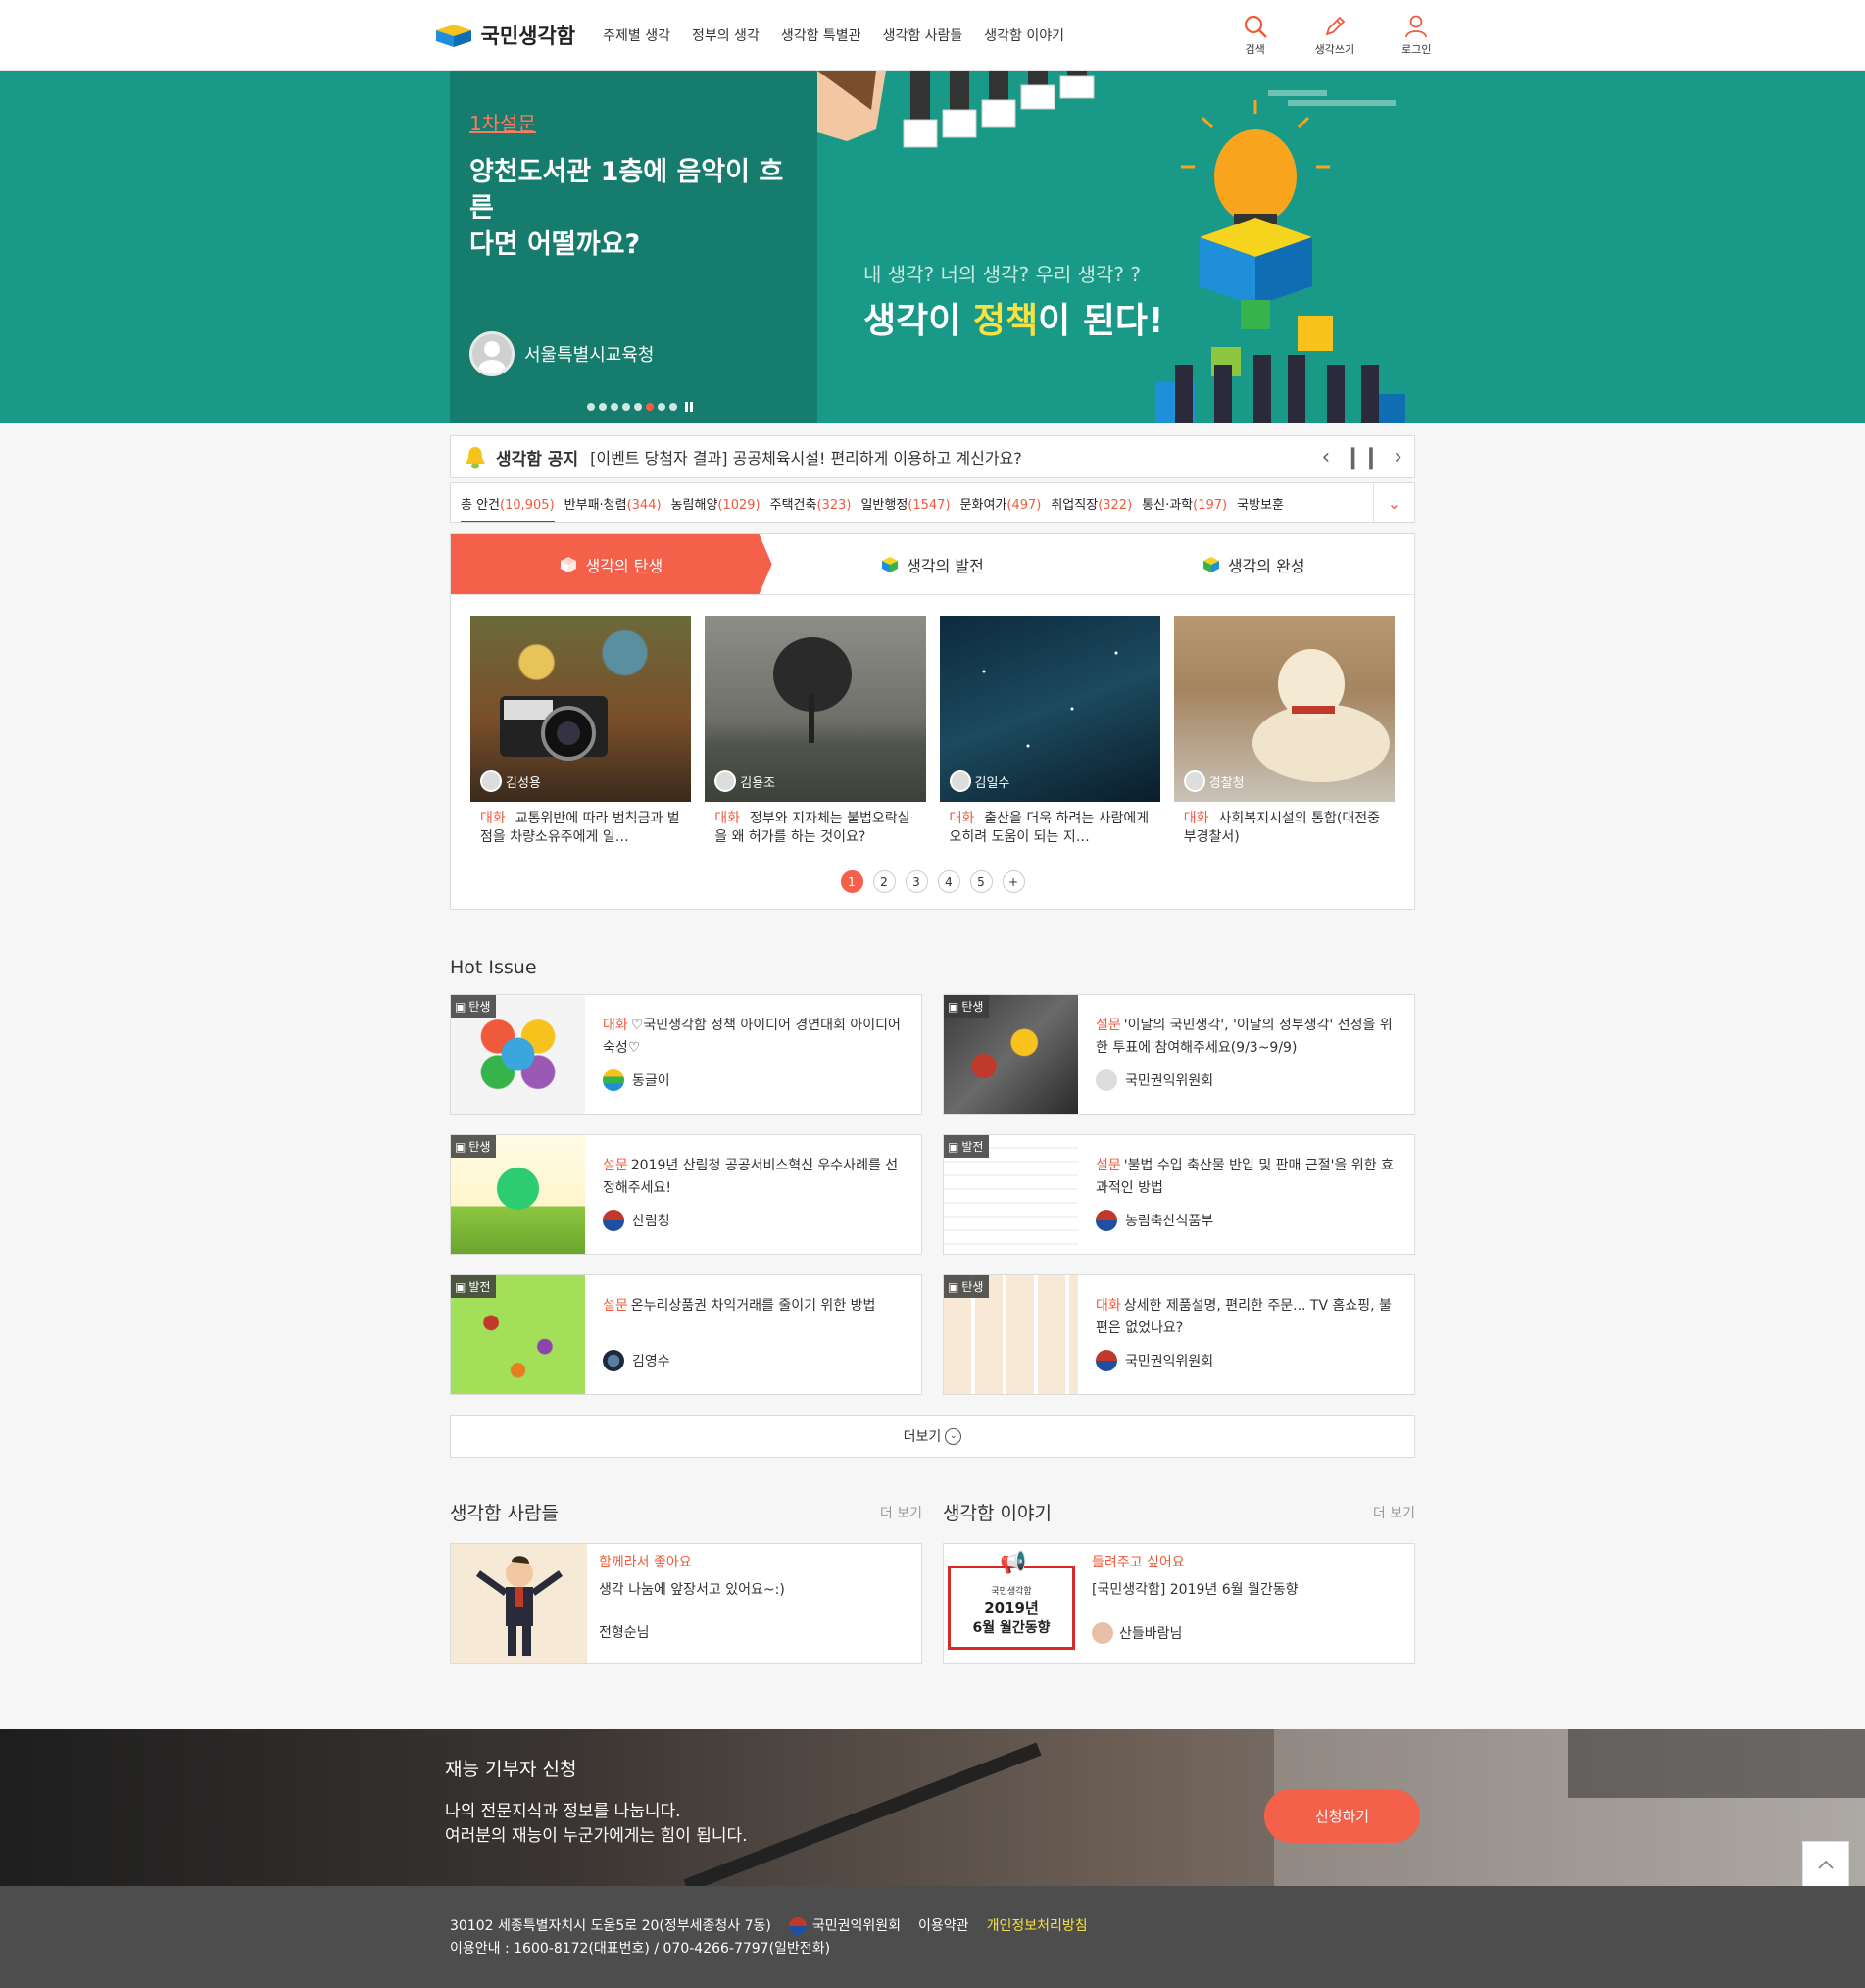 This screenshot has height=1988, width=1865. What do you see at coordinates (811, 503) in the screenshot?
I see `category-item: 주택건축(323)` at bounding box center [811, 503].